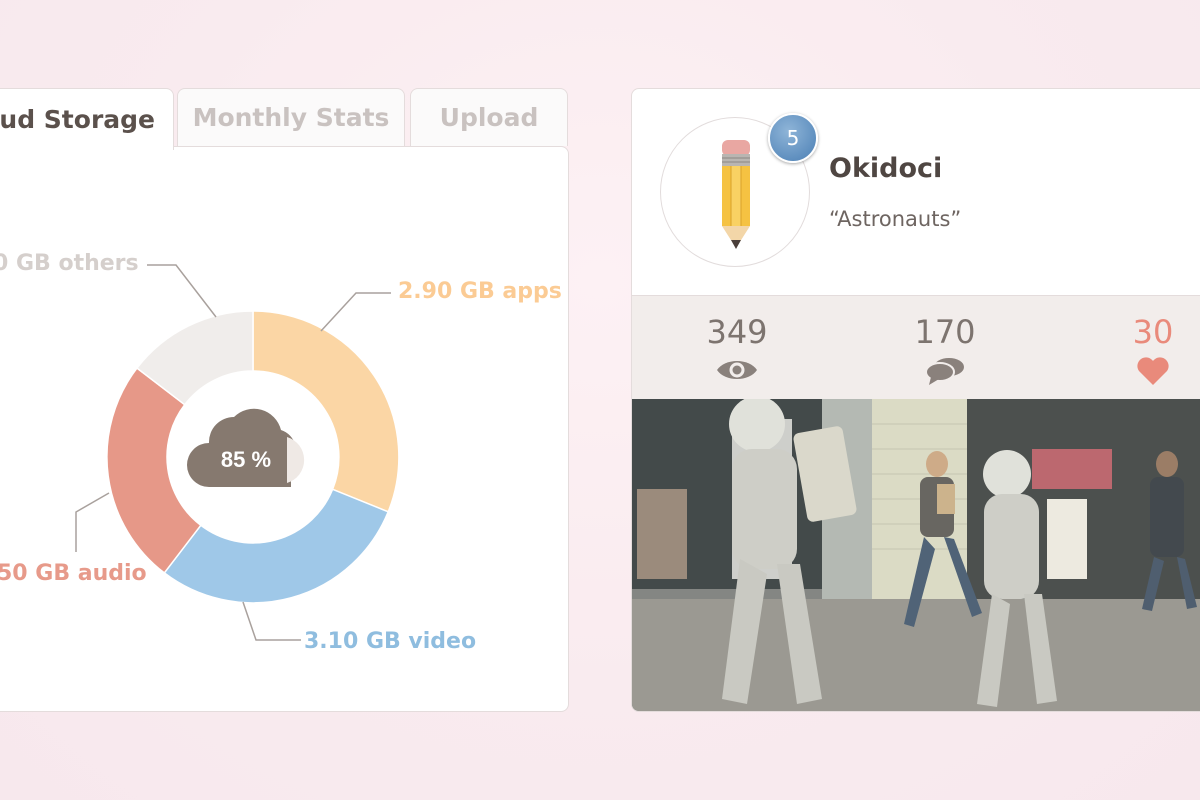  Describe the element at coordinates (77, 119) in the screenshot. I see `tab-cloud-storage-label: oud Storage` at that location.